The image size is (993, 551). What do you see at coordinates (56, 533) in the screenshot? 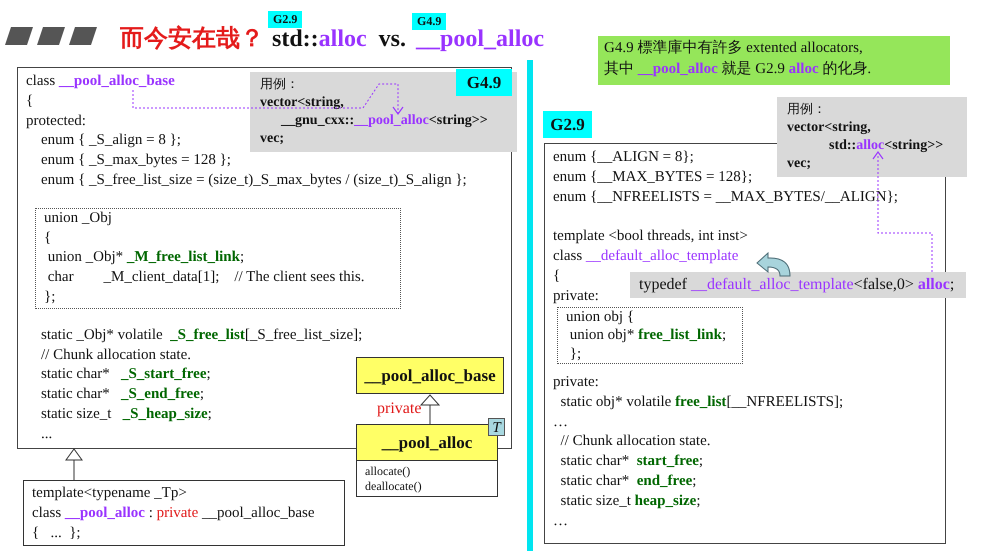
I see `code-line: { ... };` at bounding box center [56, 533].